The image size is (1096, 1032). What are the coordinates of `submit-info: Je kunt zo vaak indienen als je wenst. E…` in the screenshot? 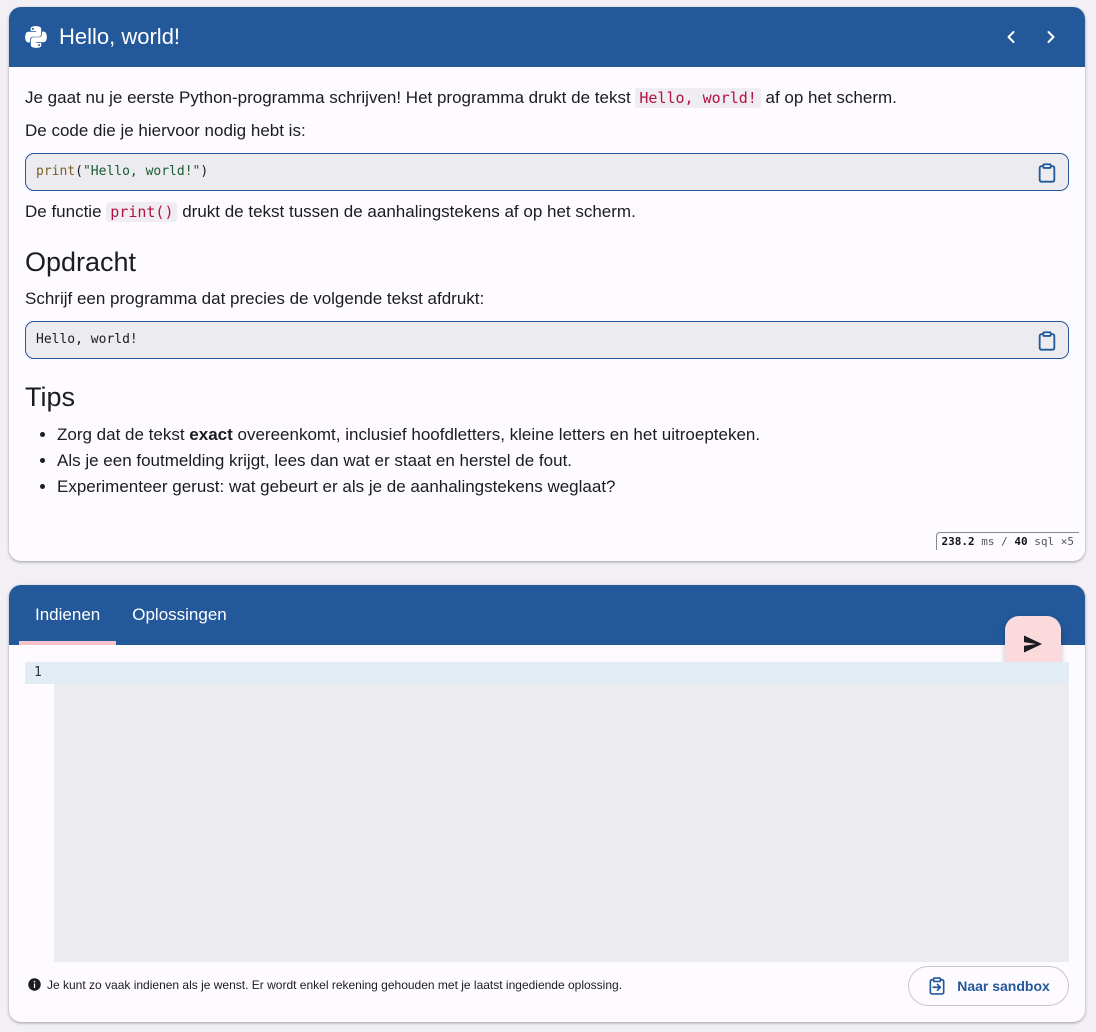 It's located at (324, 984).